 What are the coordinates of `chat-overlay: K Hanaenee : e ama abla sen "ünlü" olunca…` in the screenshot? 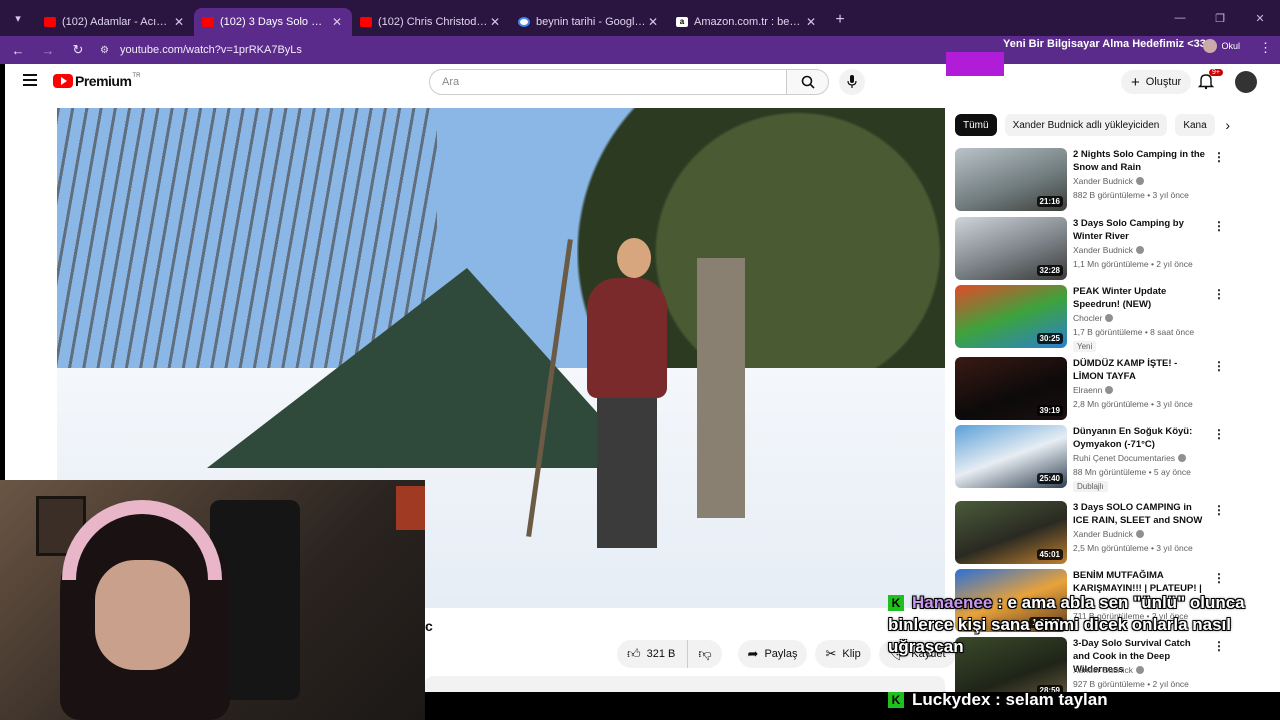 It's located at (1084, 650).